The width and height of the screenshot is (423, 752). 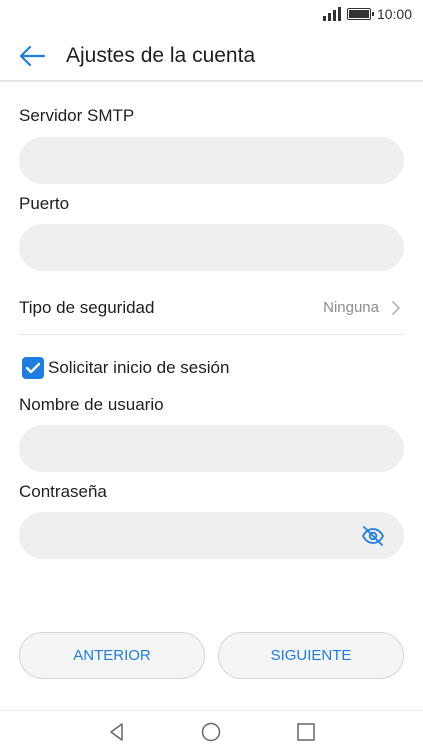 I want to click on require-signin-checkbox, so click(x=33, y=368).